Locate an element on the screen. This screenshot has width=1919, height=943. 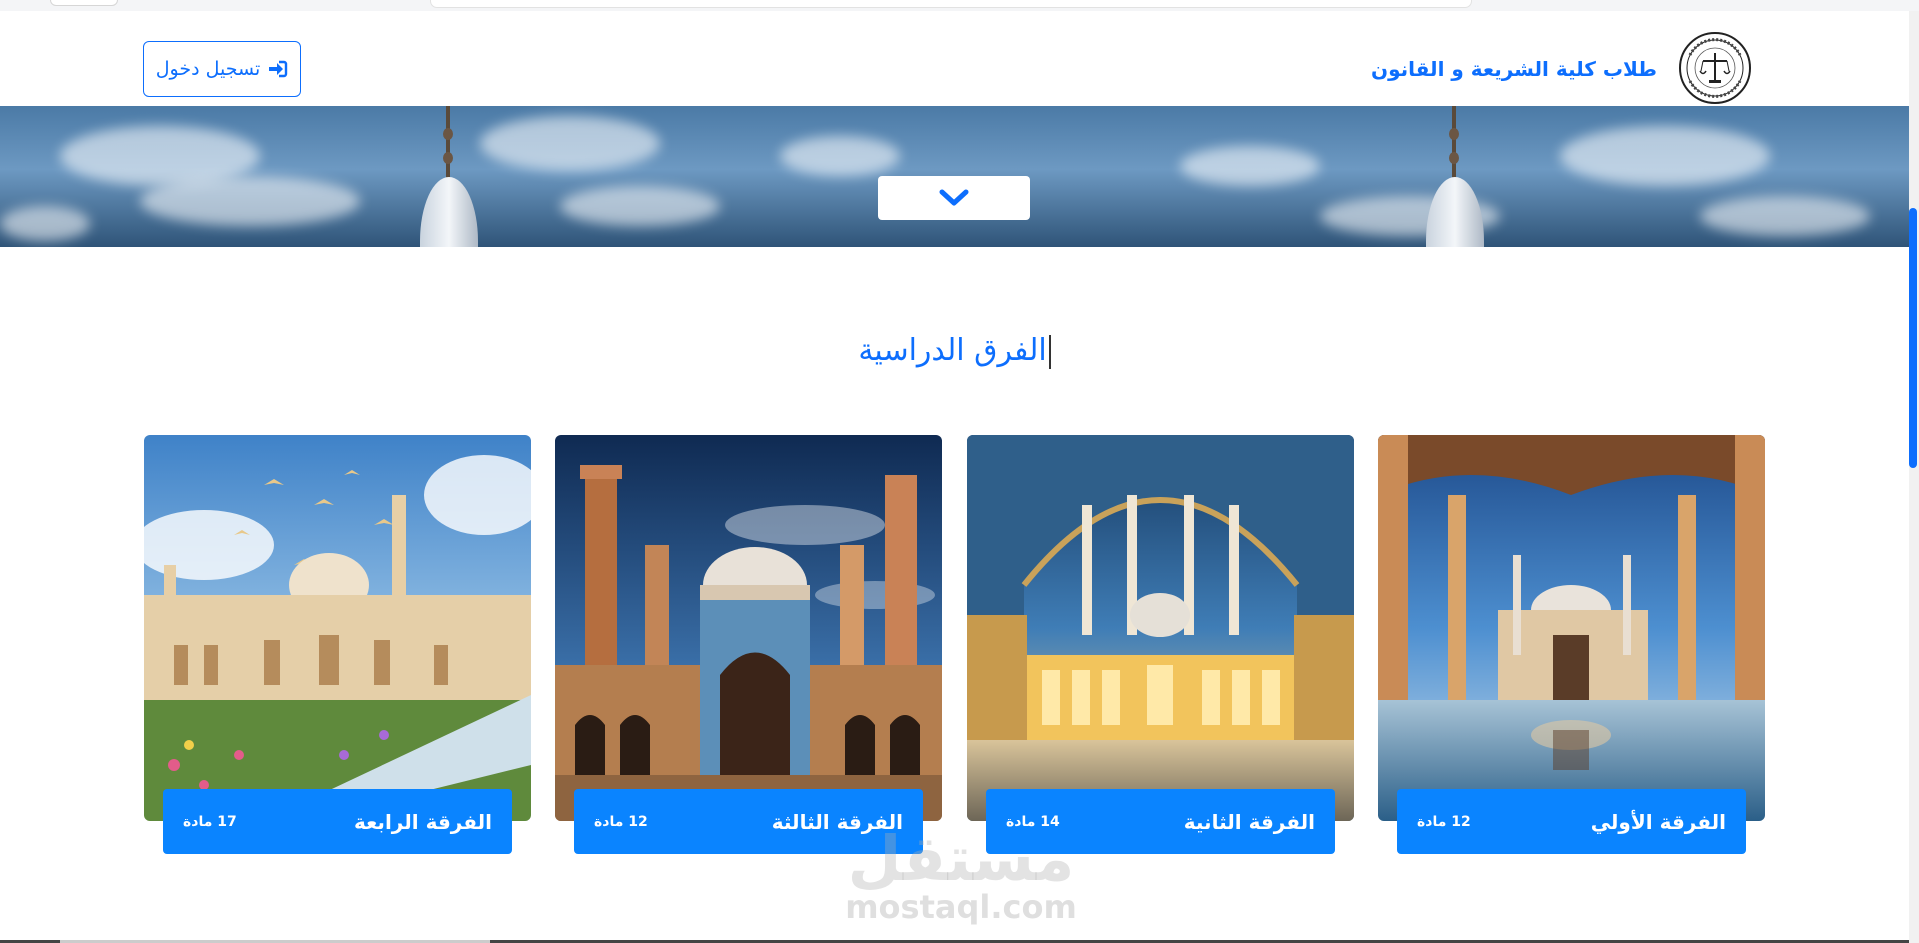
address-bar is located at coordinates (951, 4).